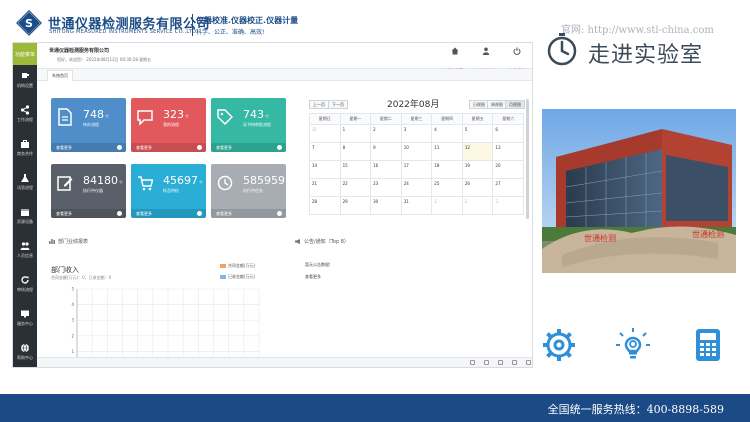 The height and width of the screenshot is (422, 750). Describe the element at coordinates (284, 75) in the screenshot. I see `app-tabbar: 系统首页` at that location.